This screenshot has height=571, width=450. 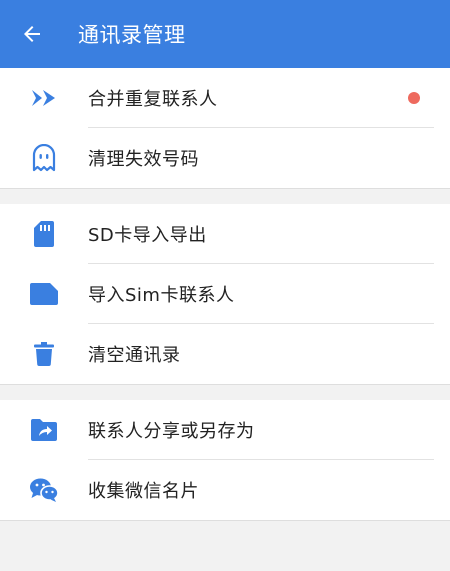 What do you see at coordinates (171, 431) in the screenshot?
I see `menu-item-label: 联系人分享或另存为` at bounding box center [171, 431].